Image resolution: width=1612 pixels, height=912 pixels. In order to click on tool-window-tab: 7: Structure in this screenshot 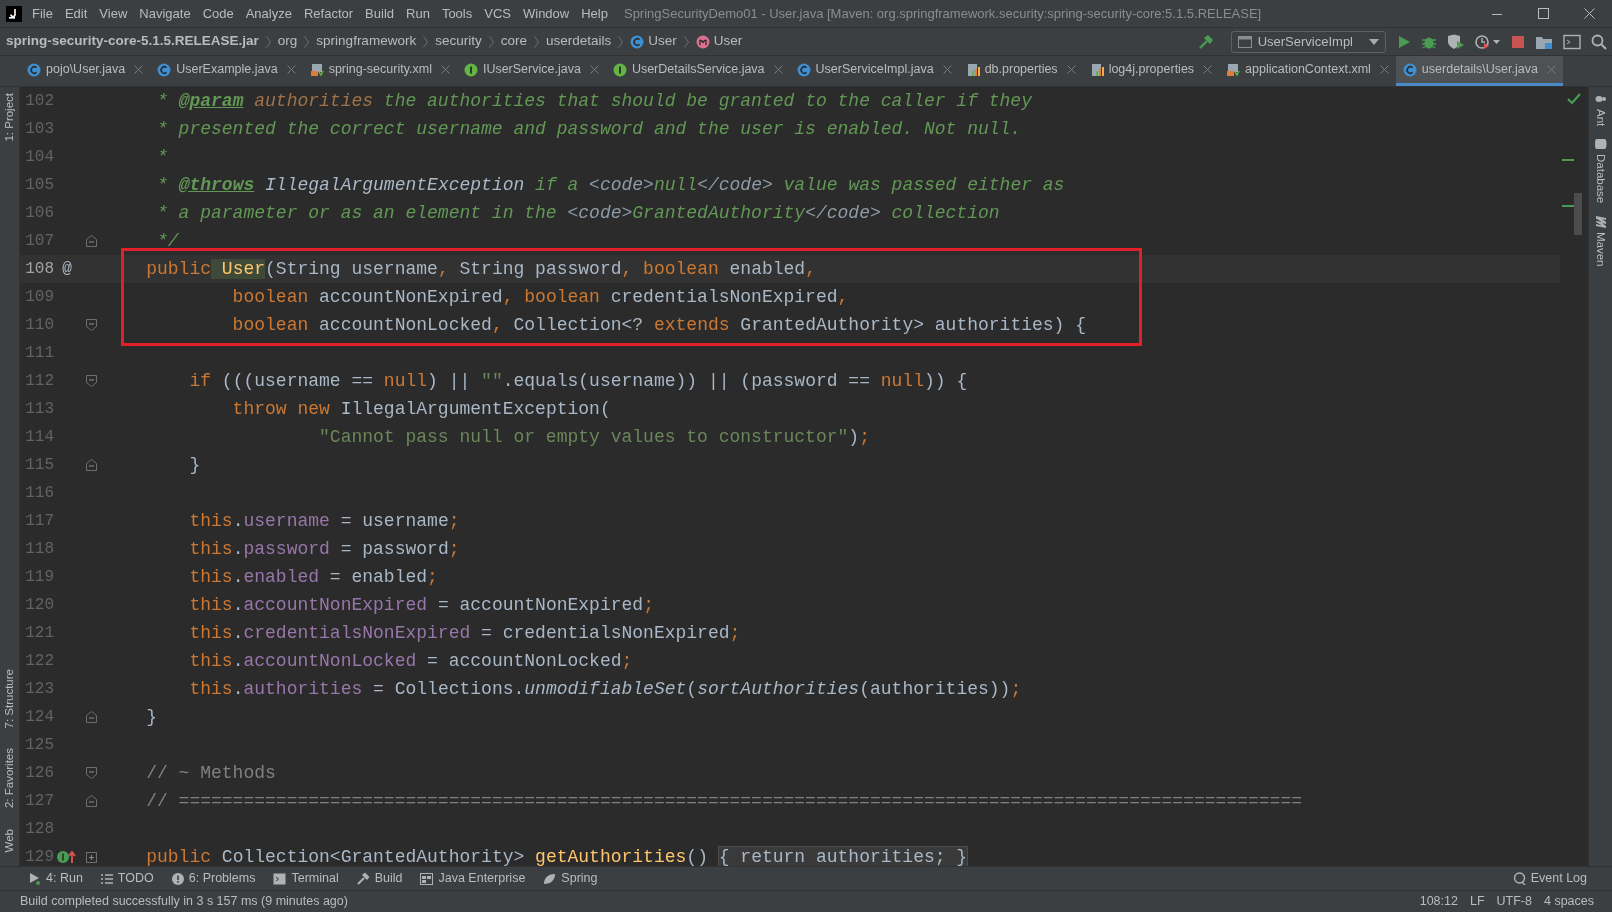, I will do `click(9, 699)`.